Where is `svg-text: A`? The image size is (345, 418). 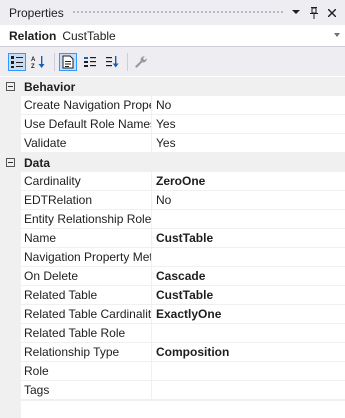 svg-text: A is located at coordinates (33, 60).